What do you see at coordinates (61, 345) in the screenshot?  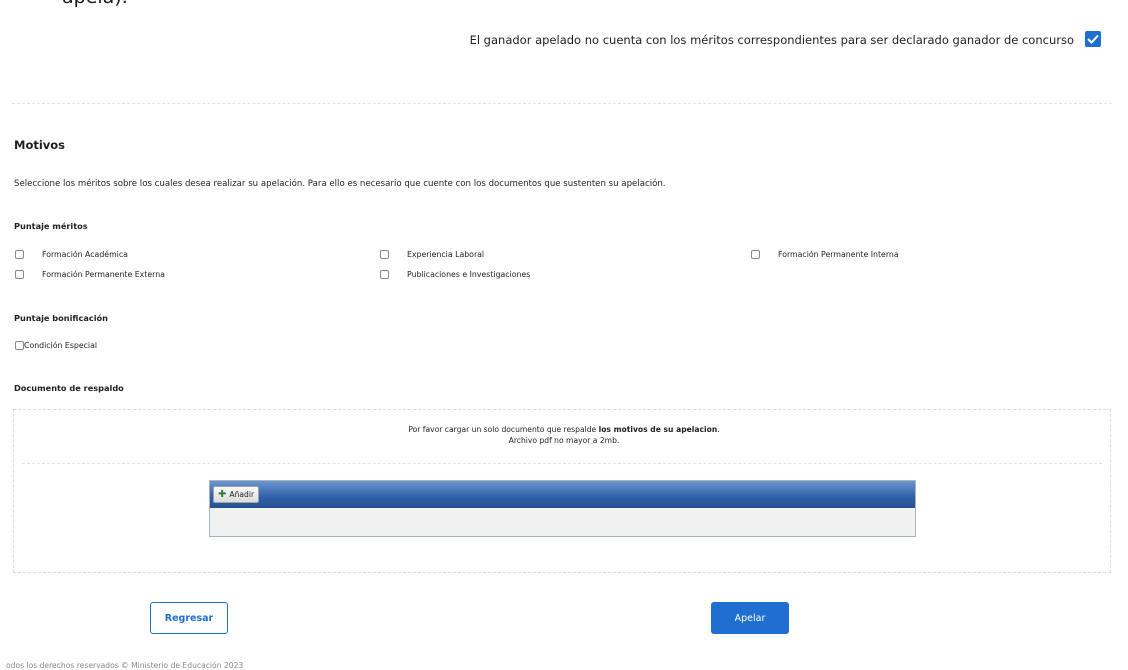 I see `checkbox-label: Condición Especial` at bounding box center [61, 345].